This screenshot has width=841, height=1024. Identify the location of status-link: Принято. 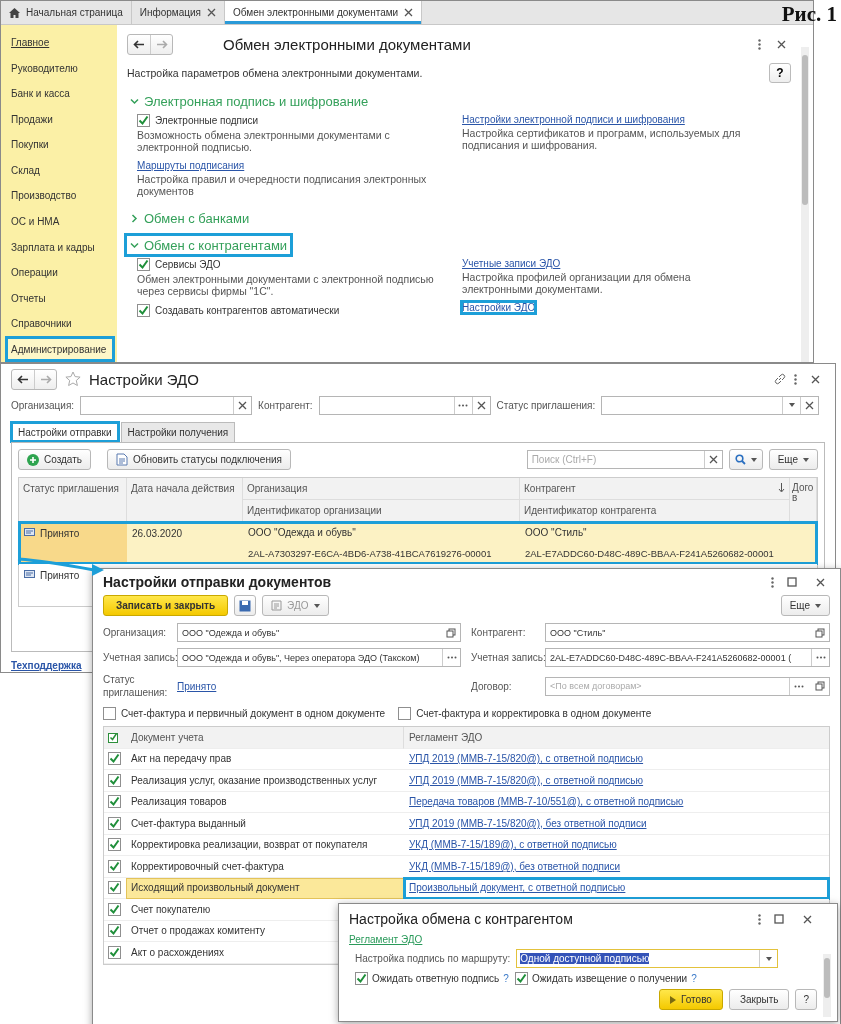
(197, 686).